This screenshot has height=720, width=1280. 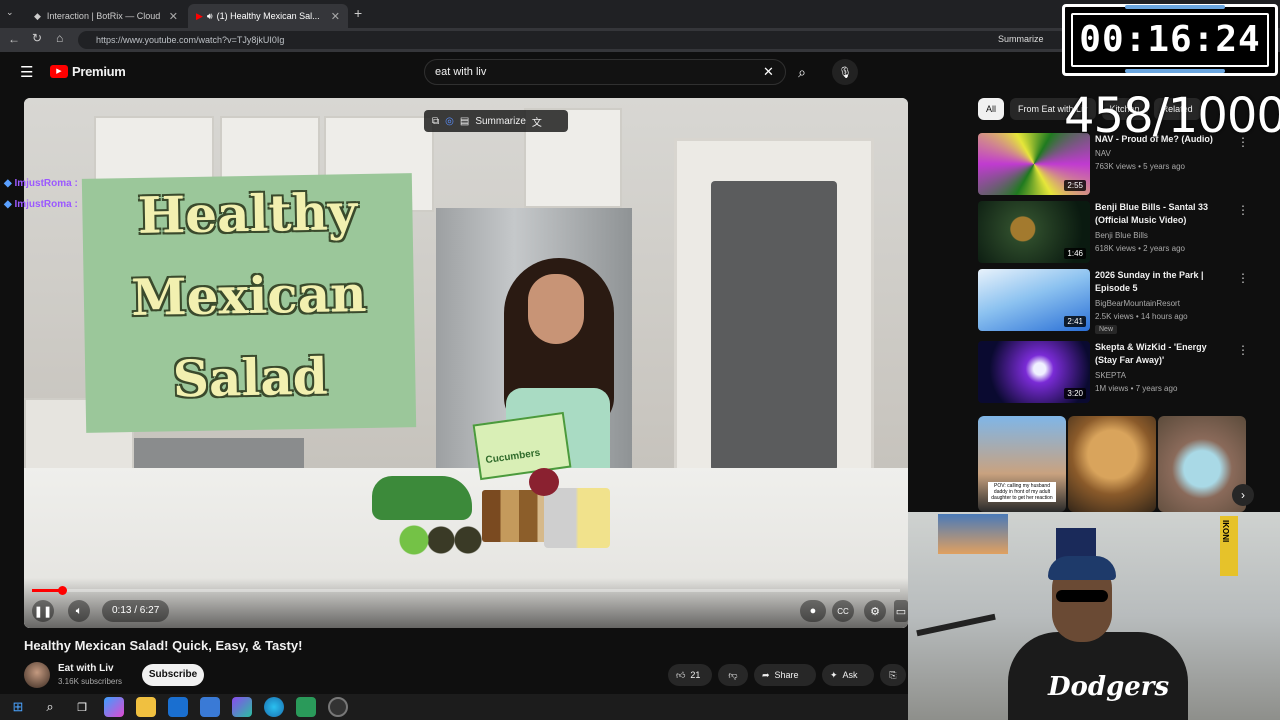 I want to click on video-thumbnail: 3:20, so click(x=1034, y=372).